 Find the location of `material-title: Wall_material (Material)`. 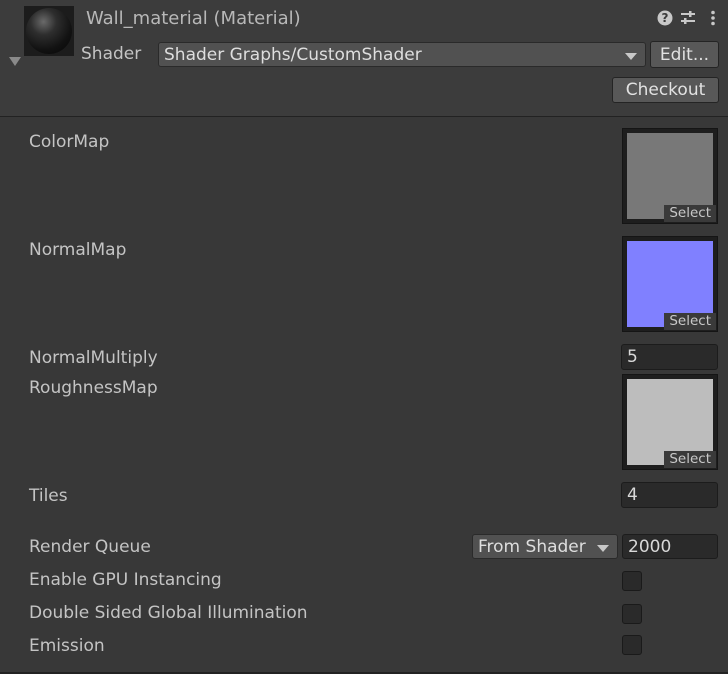

material-title: Wall_material (Material) is located at coordinates (193, 18).